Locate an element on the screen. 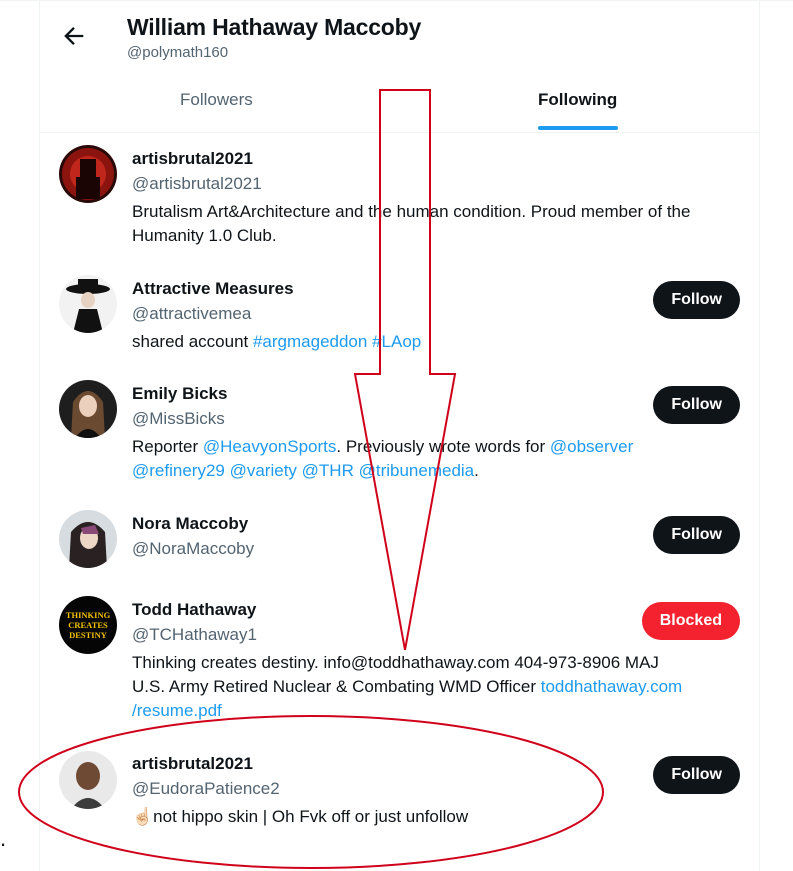 The image size is (793, 871). mention-link: @refinery29 is located at coordinates (178, 470).